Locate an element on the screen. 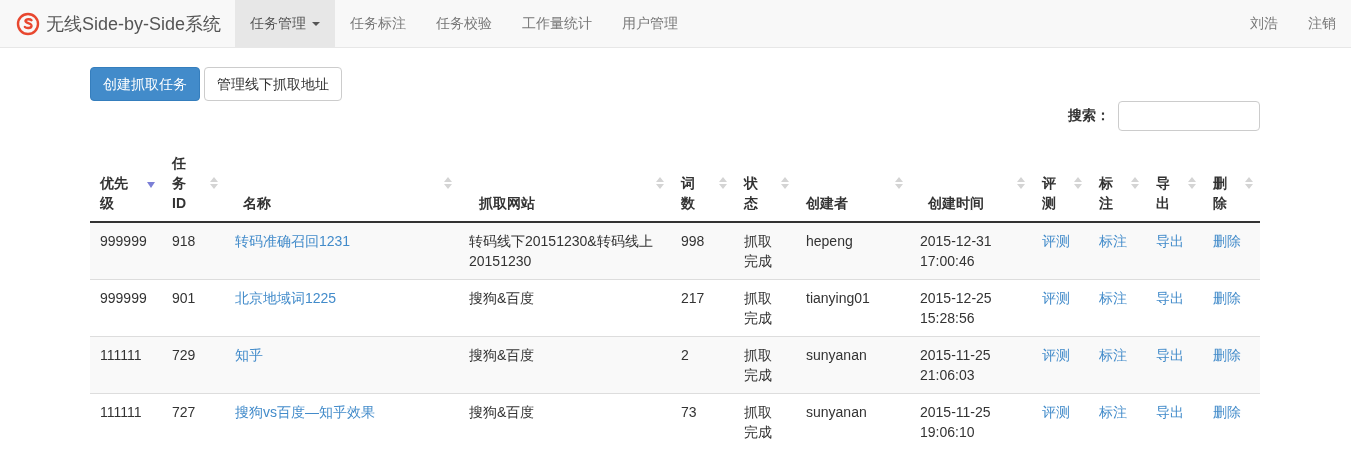 The height and width of the screenshot is (473, 1351). create-task-button: 创建抓取任务 is located at coordinates (145, 84).